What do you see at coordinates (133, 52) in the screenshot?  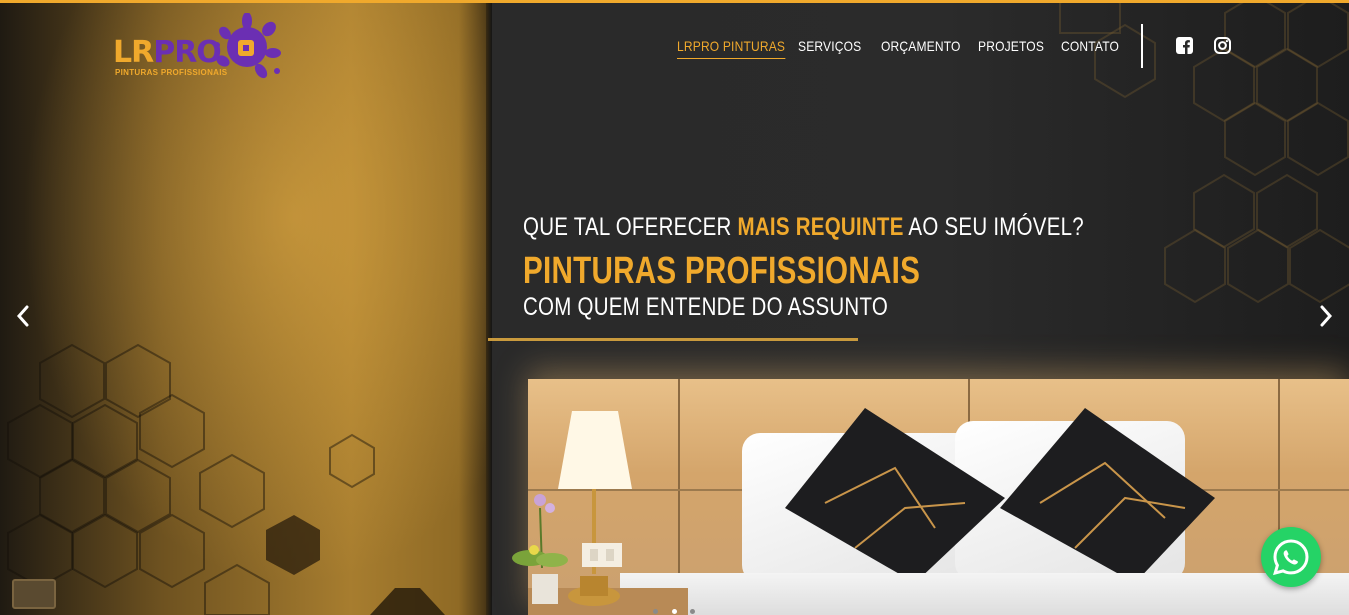 I see `logo-lr: LR` at bounding box center [133, 52].